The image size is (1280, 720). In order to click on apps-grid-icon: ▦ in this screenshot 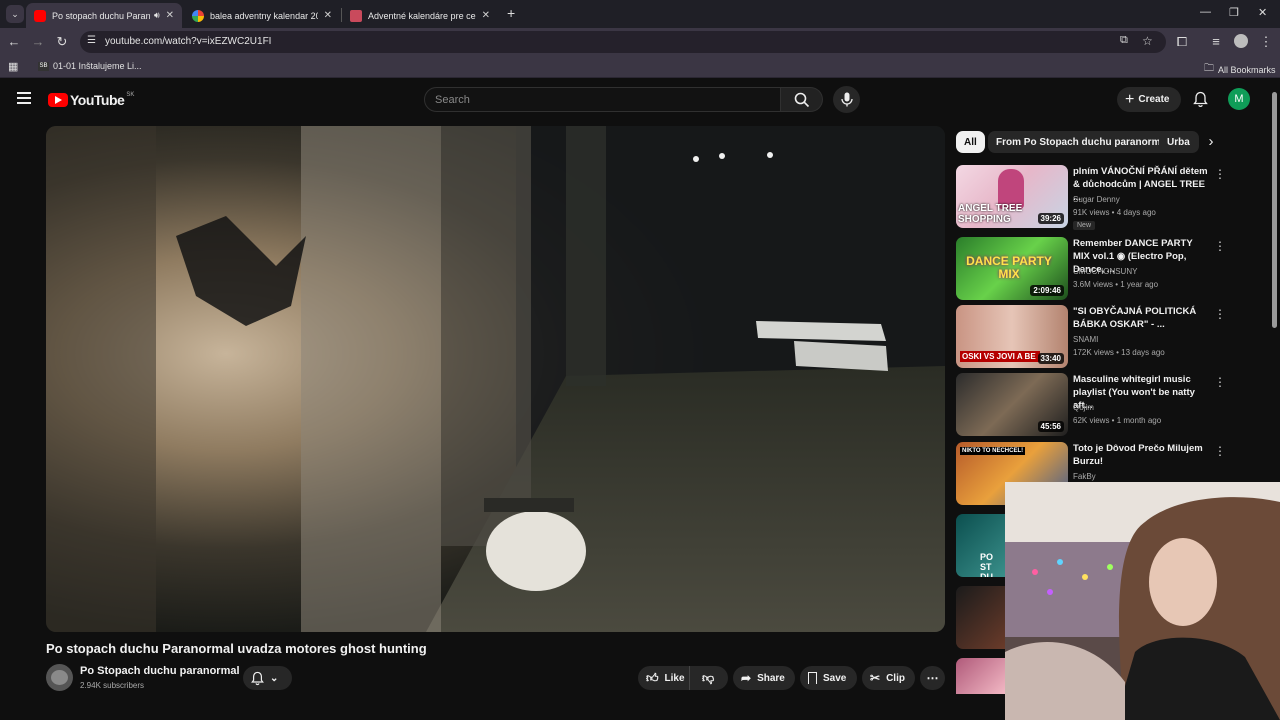, I will do `click(13, 66)`.